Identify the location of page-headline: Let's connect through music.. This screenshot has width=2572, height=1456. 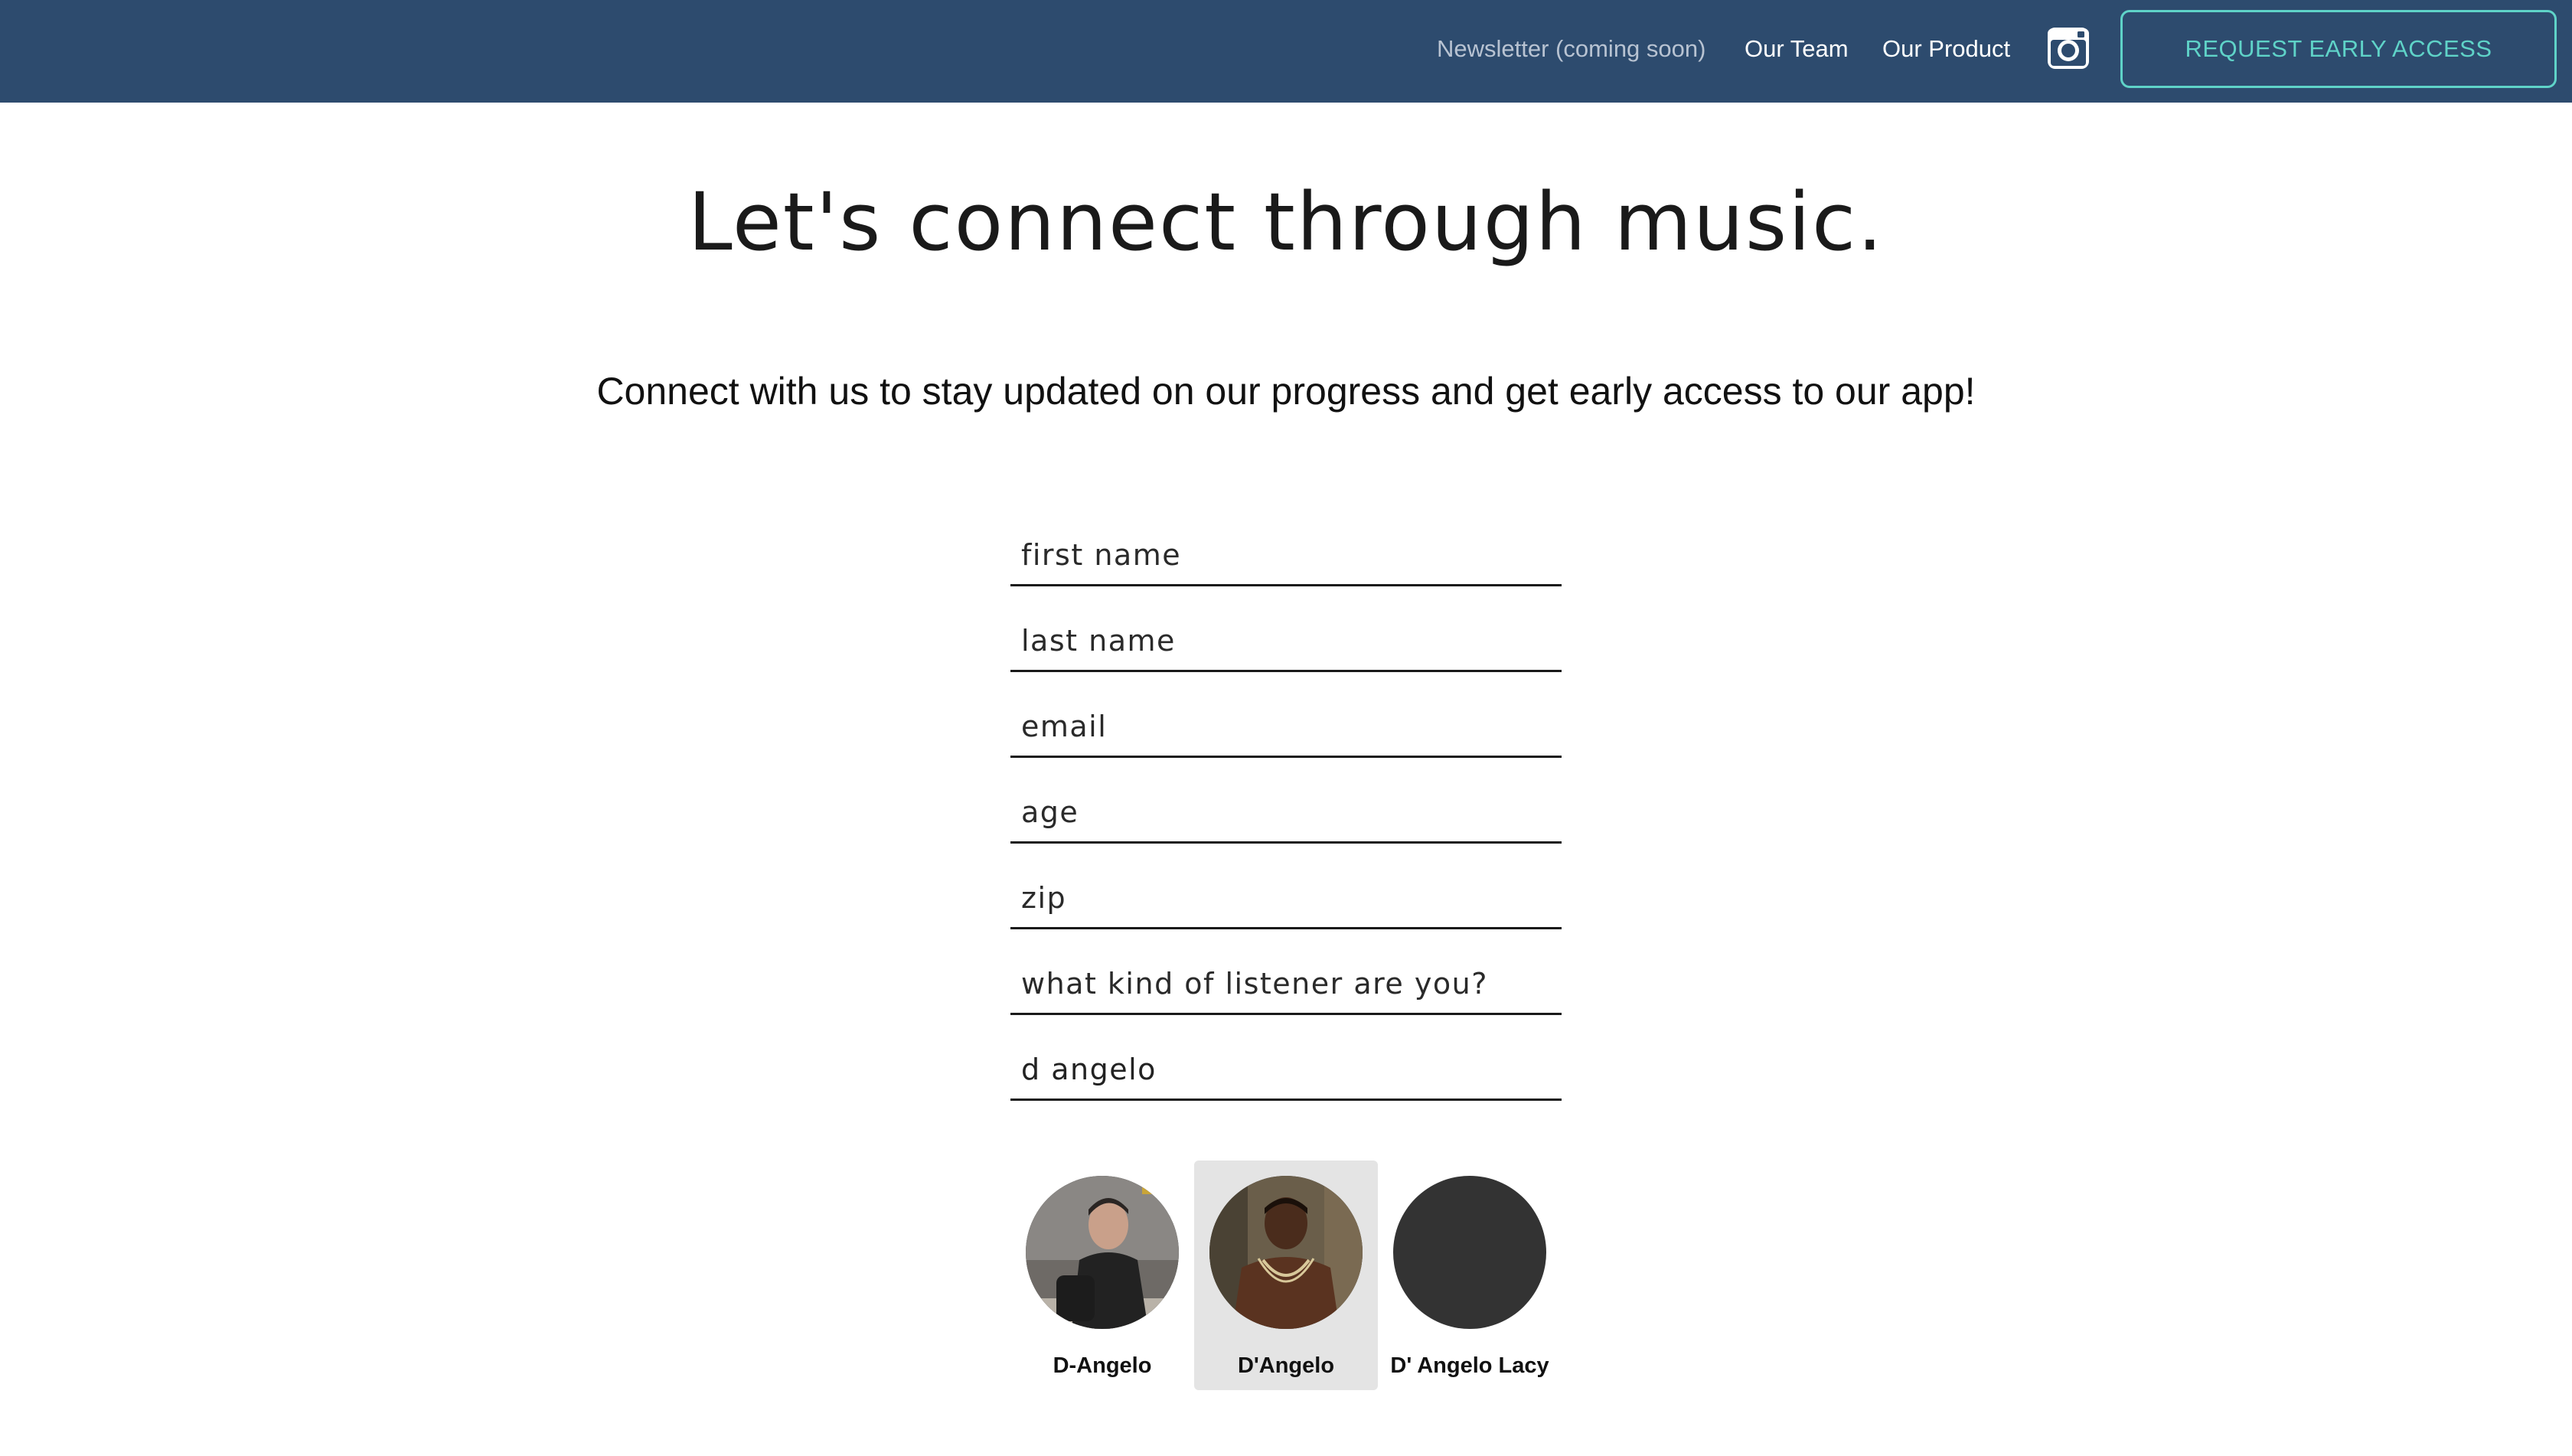
(1286, 222).